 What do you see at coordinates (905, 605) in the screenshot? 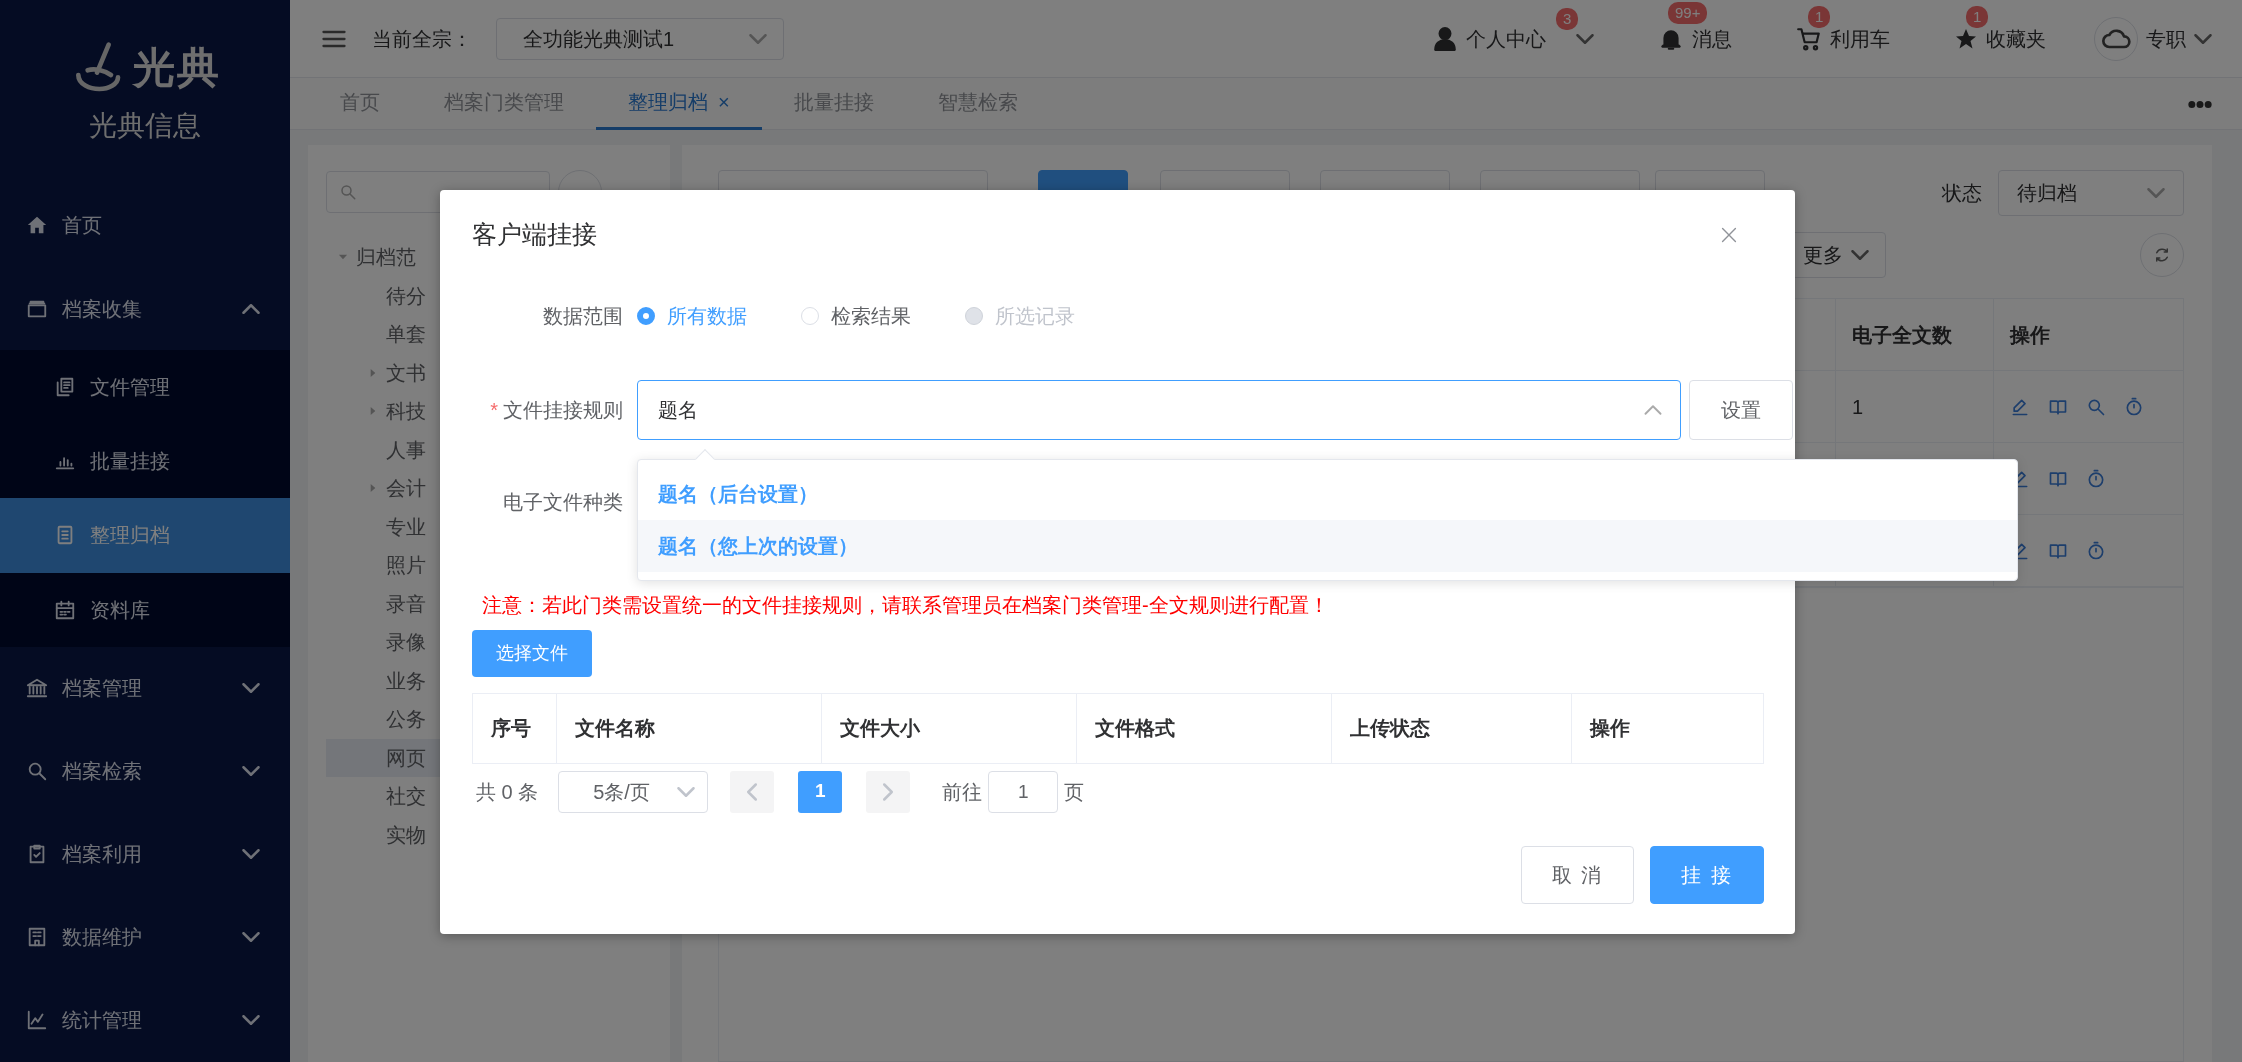
I see `notice-text: 注意：若此门类需设置统一的文件挂接规则，请联系管理员在档案门类管理-全文规则进行配置！` at bounding box center [905, 605].